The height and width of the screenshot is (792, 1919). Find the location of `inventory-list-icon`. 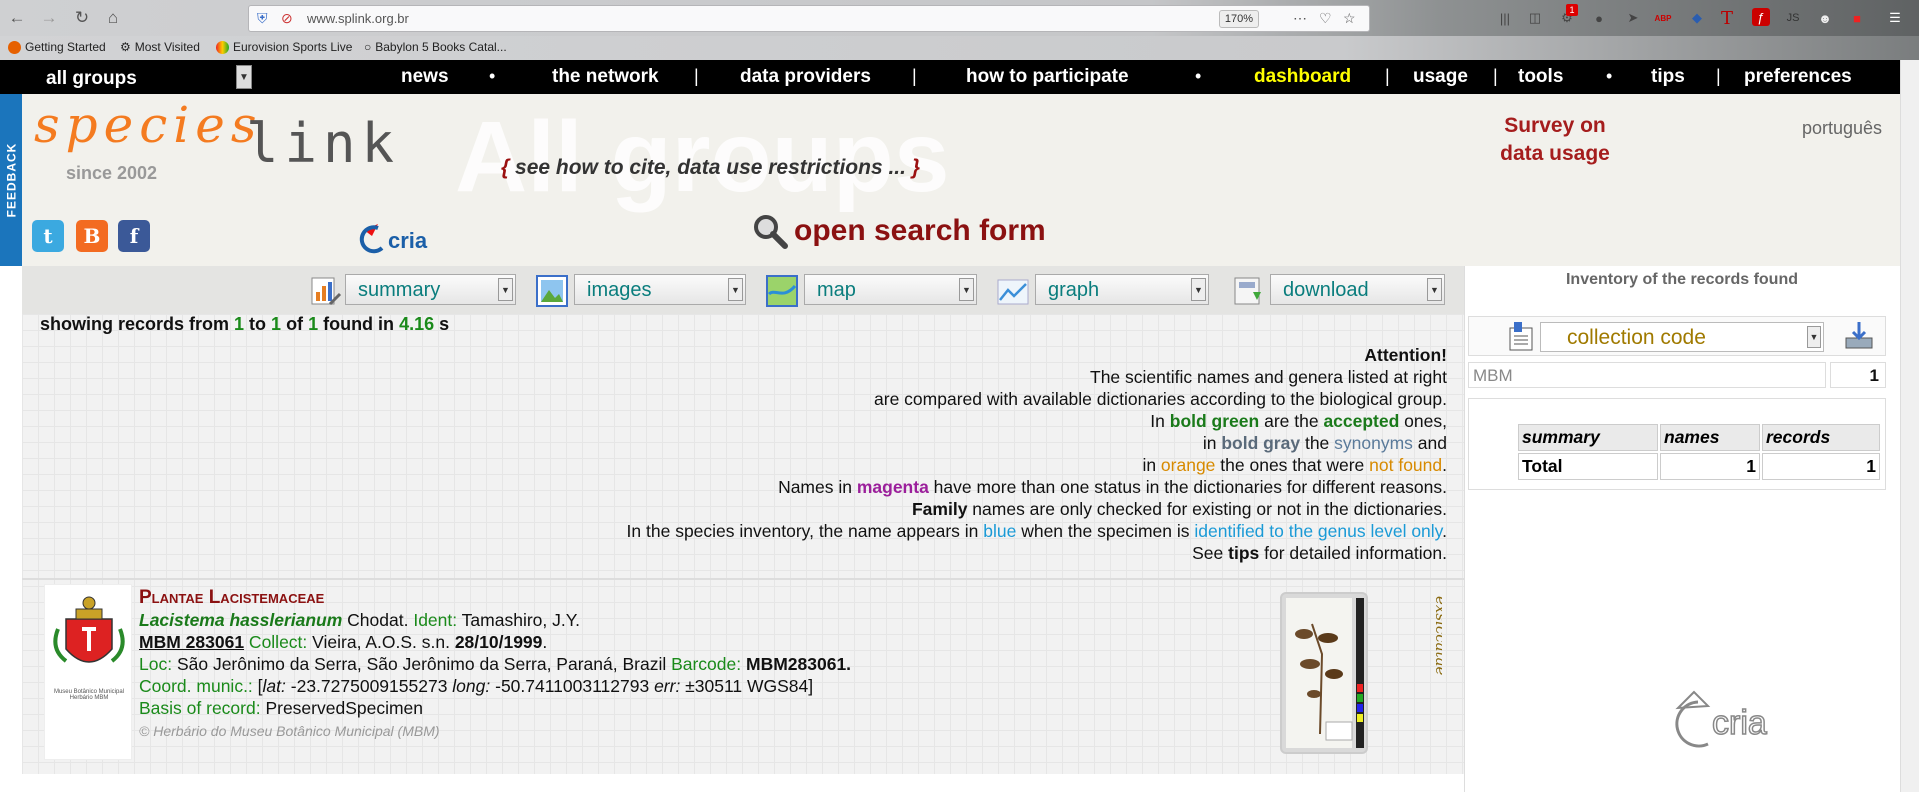

inventory-list-icon is located at coordinates (1522, 336).